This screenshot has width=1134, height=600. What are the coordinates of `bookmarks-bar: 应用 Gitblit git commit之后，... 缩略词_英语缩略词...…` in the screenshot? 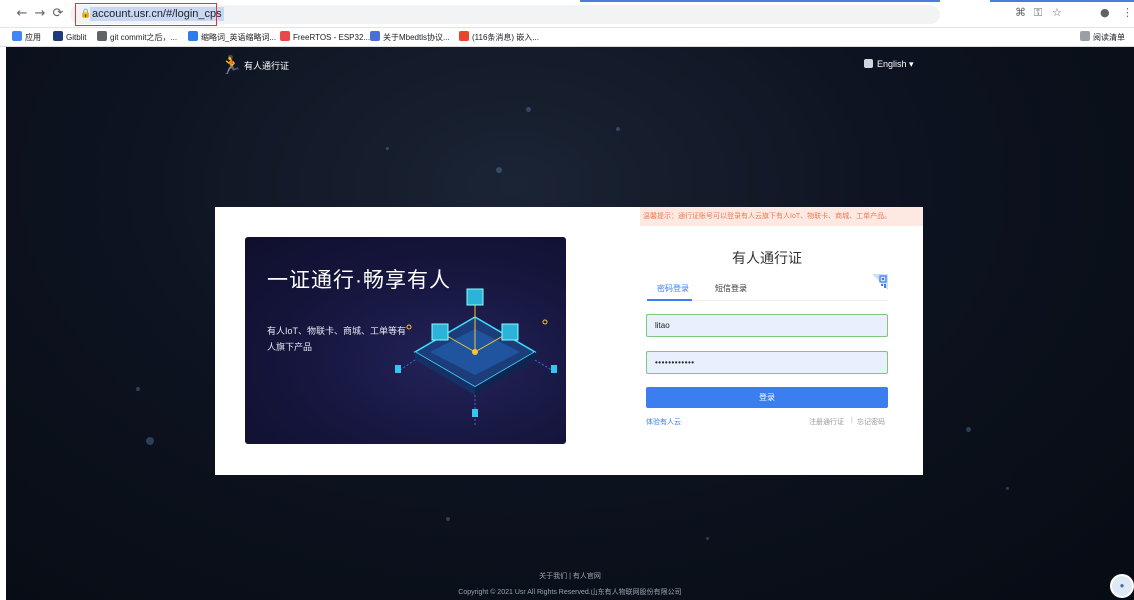 It's located at (567, 37).